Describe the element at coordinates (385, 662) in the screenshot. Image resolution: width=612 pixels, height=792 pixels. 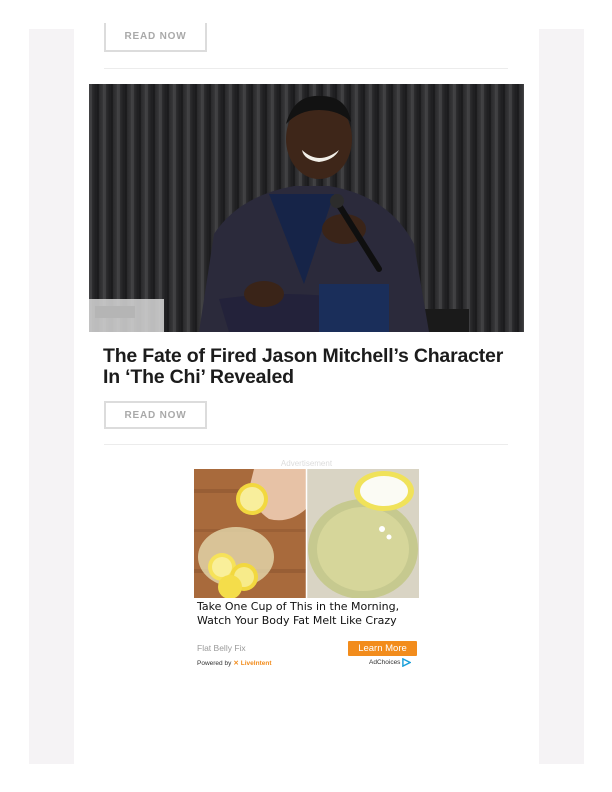
I see `adchoices-label: AdChoices` at that location.